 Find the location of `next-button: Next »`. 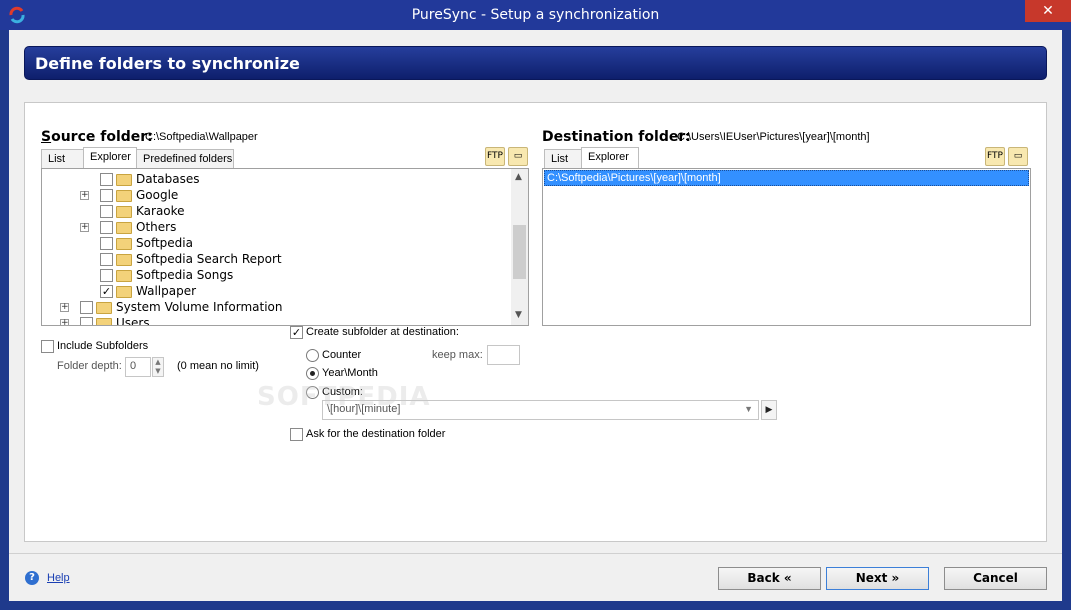

next-button: Next » is located at coordinates (877, 578).